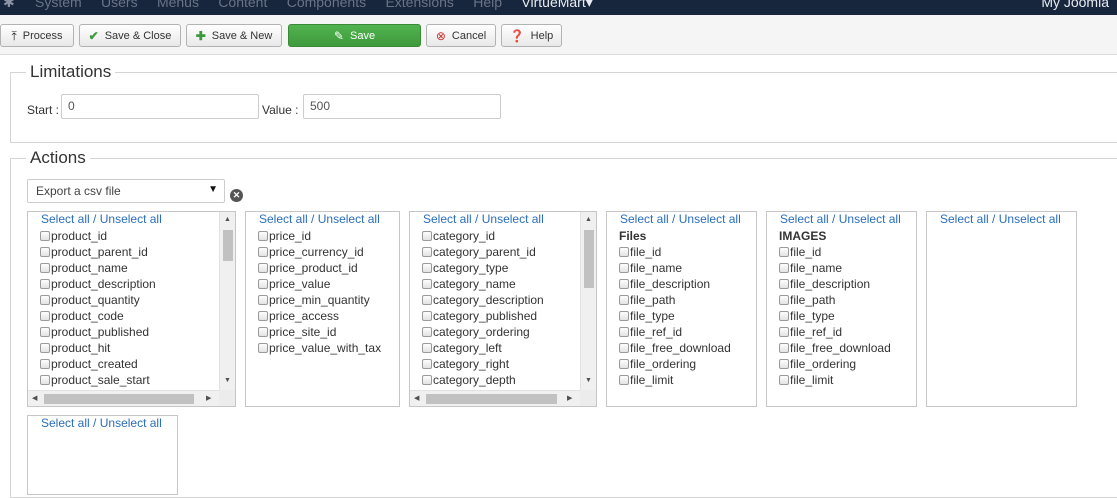 Image resolution: width=1117 pixels, height=498 pixels. Describe the element at coordinates (483, 348) in the screenshot. I see `field-item: category_left` at that location.